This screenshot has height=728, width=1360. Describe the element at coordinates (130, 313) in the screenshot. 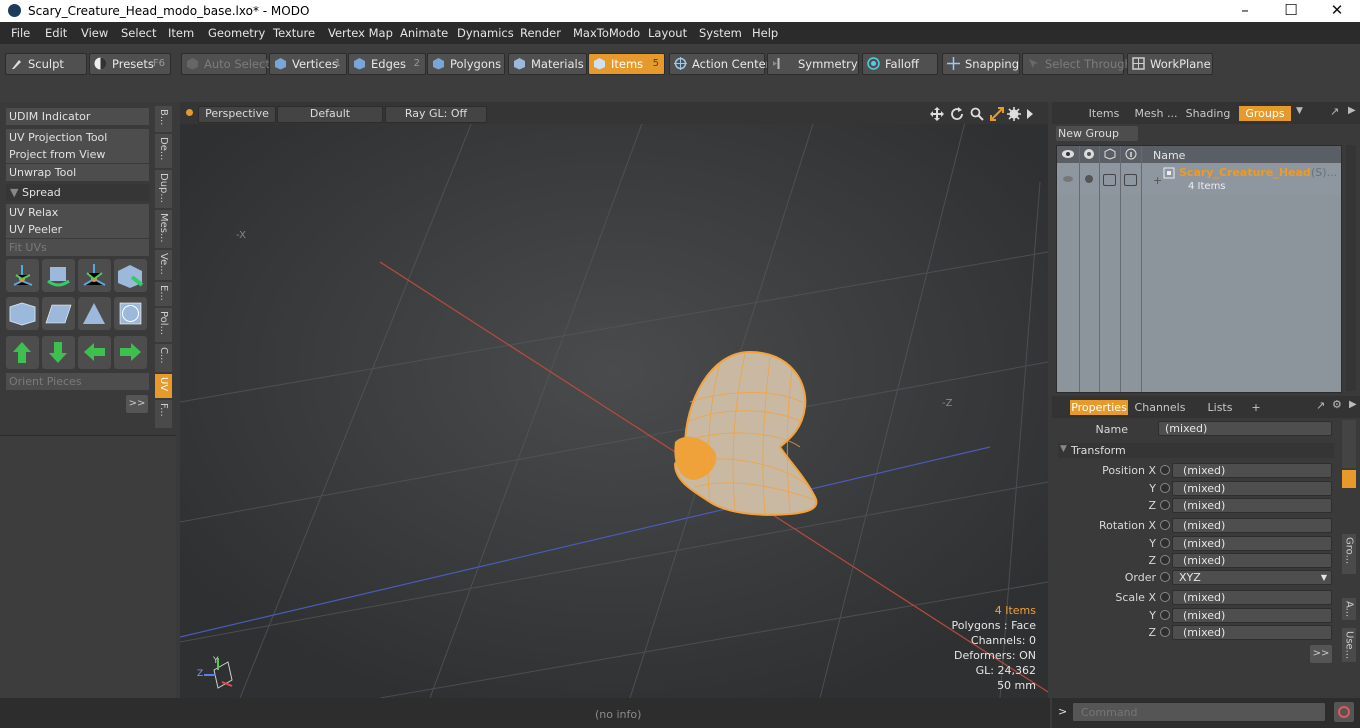

I see `uv-sphere-icon` at that location.